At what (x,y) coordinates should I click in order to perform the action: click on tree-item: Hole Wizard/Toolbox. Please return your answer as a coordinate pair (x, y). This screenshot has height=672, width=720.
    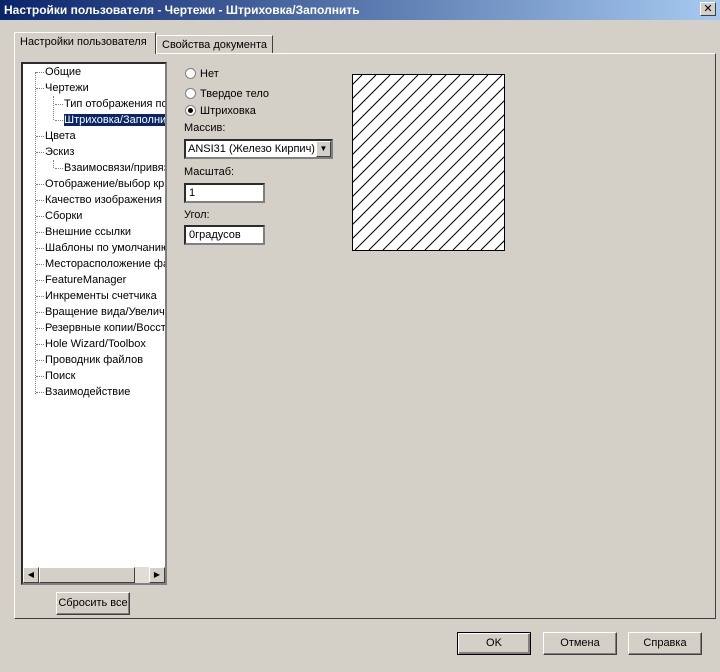
    Looking at the image, I should click on (95, 344).